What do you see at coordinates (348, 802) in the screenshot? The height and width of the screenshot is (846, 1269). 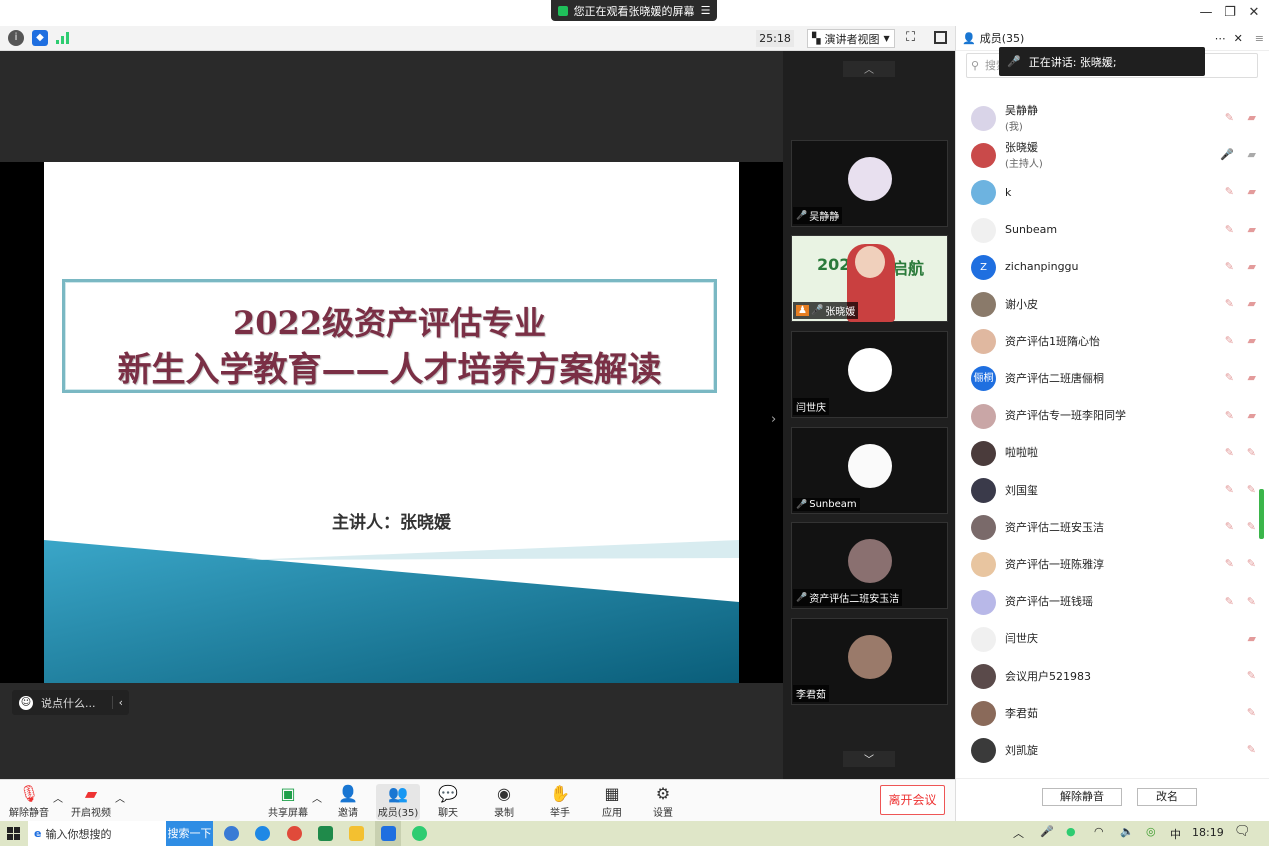 I see `invite-button: 👤 邀请` at bounding box center [348, 802].